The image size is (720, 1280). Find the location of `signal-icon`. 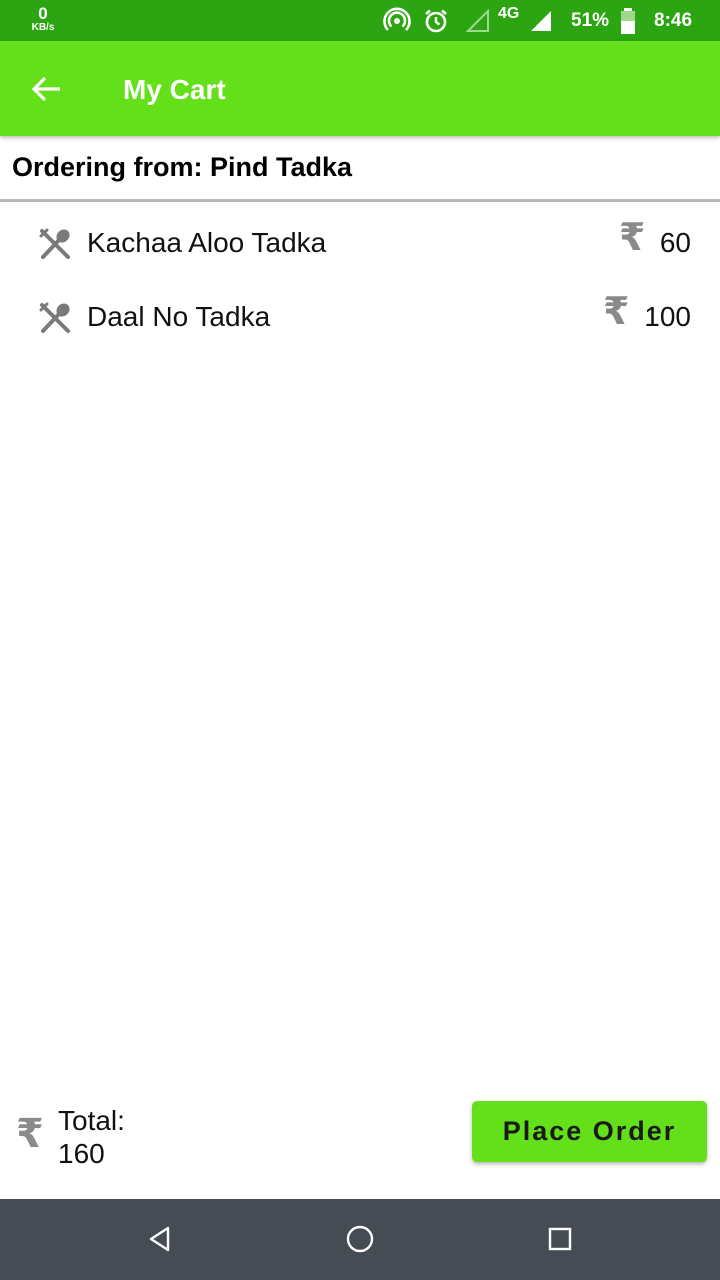

signal-icon is located at coordinates (541, 21).